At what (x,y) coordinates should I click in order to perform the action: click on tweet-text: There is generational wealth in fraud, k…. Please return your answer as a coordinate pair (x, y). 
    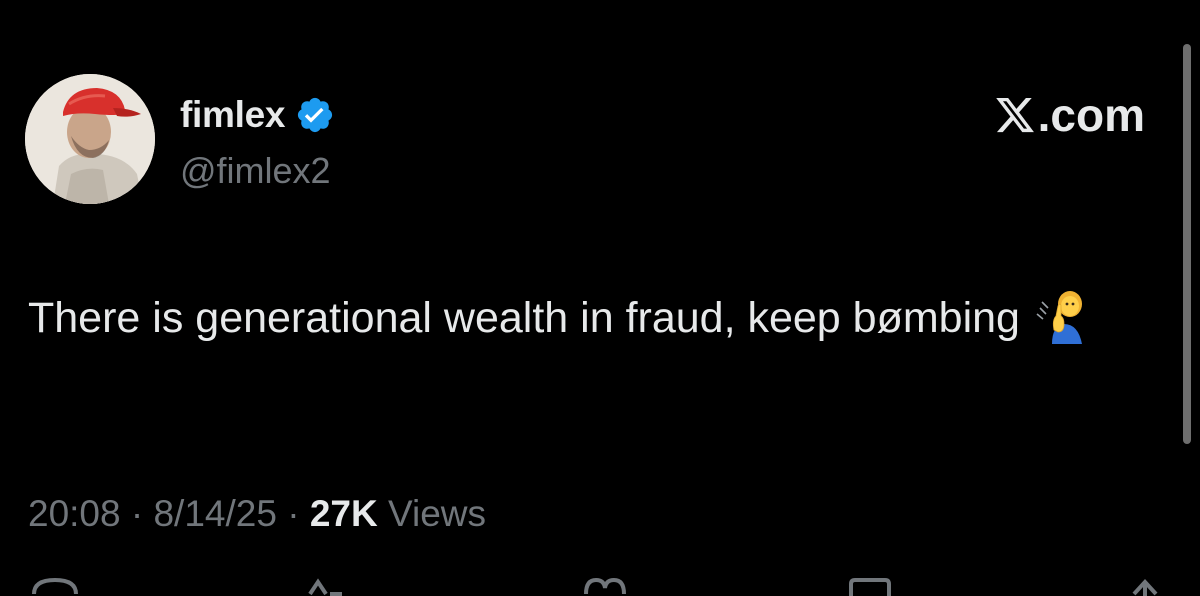
    Looking at the image, I should click on (578, 318).